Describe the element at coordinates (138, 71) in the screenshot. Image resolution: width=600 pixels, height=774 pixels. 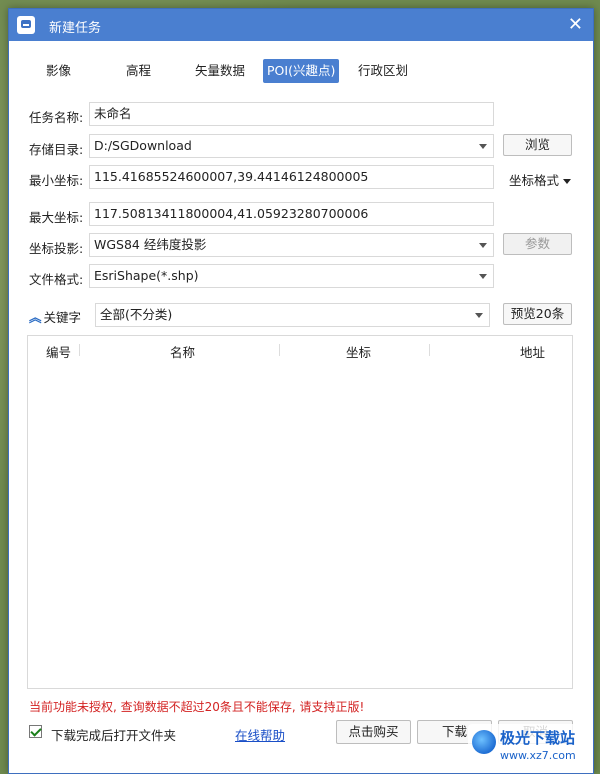
I see `tab-elevation: 高程` at that location.